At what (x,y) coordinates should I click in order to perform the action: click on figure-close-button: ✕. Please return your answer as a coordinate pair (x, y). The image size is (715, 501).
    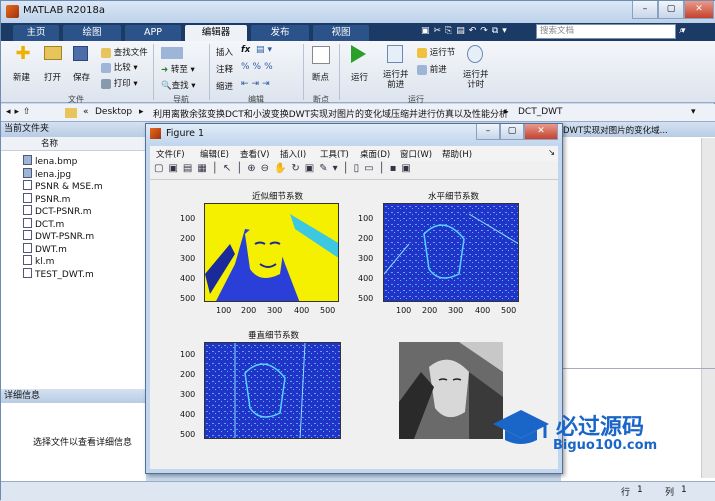
    Looking at the image, I should click on (541, 132).